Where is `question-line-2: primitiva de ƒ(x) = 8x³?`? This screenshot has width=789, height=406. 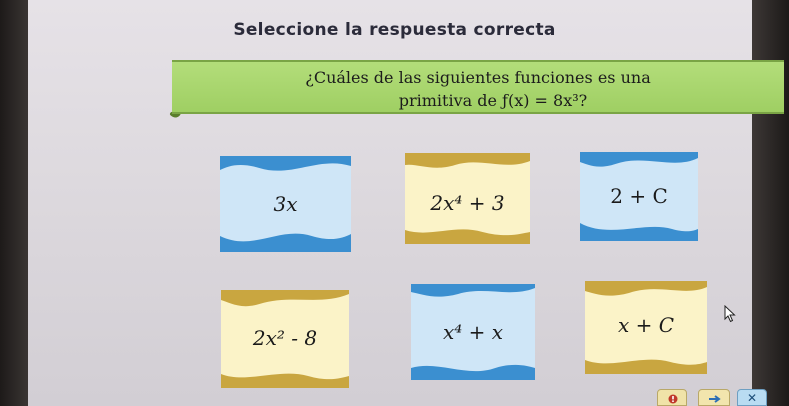 question-line-2: primitiva de ƒ(x) = 8x³? is located at coordinates (493, 100).